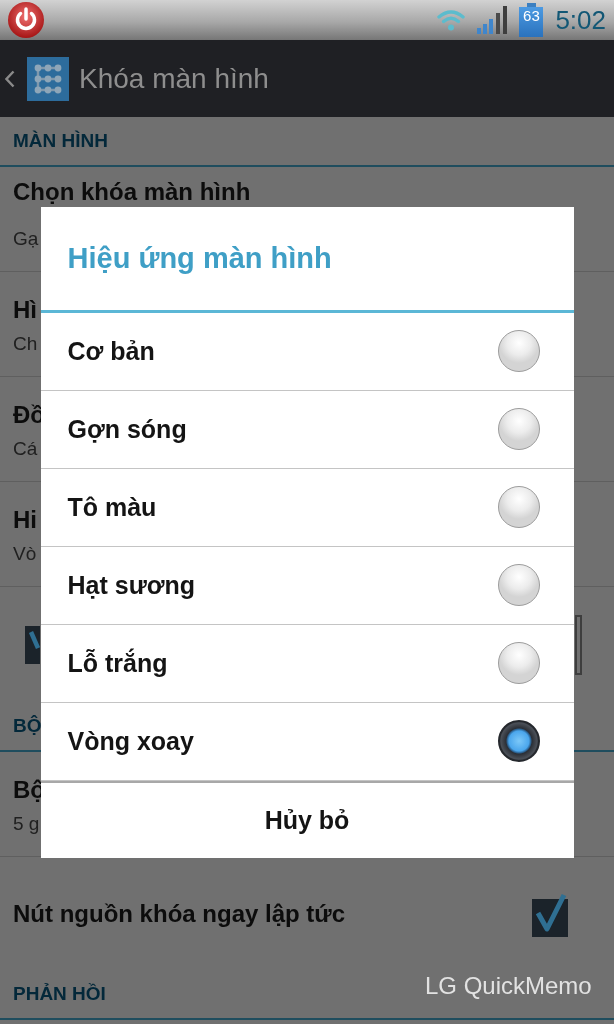 Image resolution: width=614 pixels, height=1024 pixels. I want to click on option-label: Cơ bản, so click(111, 351).